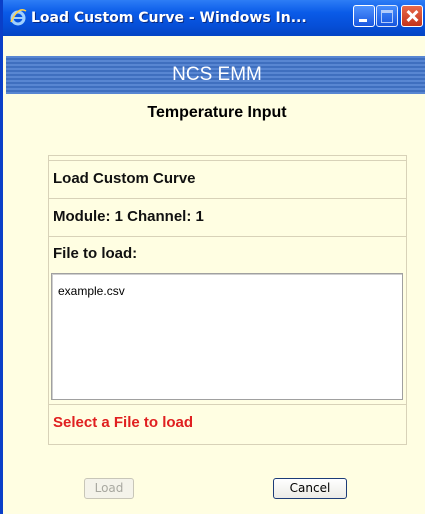 The height and width of the screenshot is (514, 425). Describe the element at coordinates (227, 216) in the screenshot. I see `module-channel-label: Module: 1 Channel: 1` at that location.